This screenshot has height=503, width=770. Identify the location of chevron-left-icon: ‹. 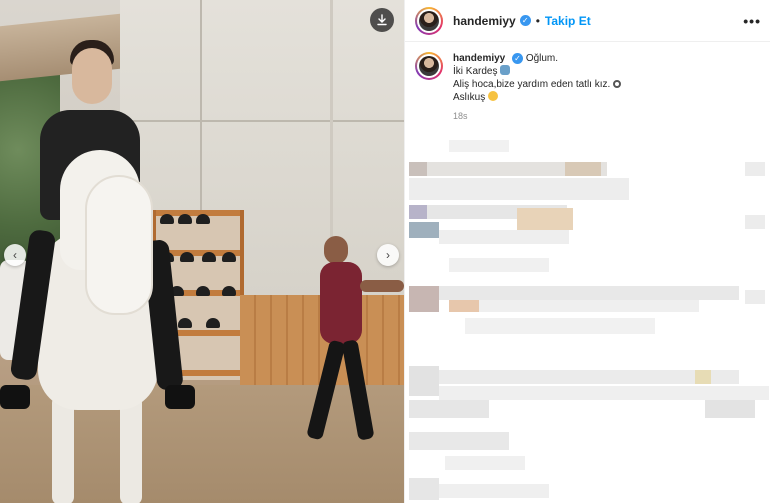
(15, 255).